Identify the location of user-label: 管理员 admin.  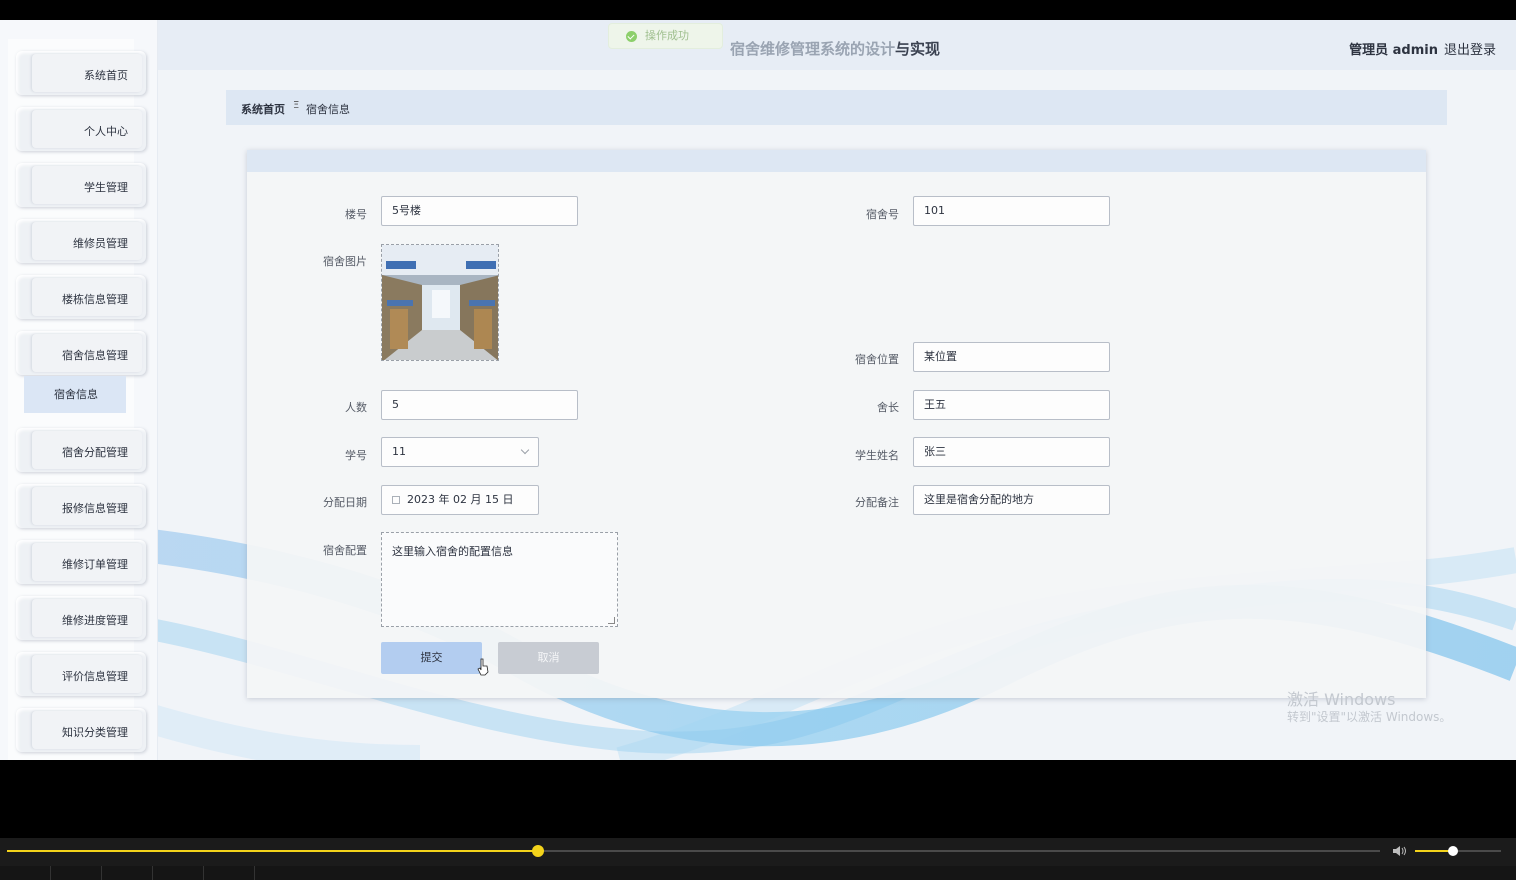
(1393, 50).